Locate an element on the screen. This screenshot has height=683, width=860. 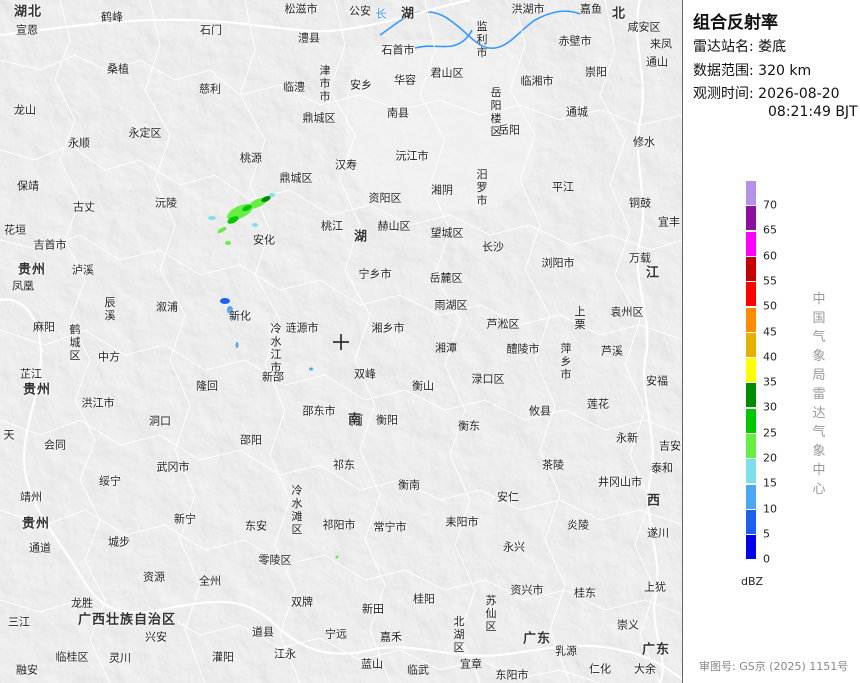
station-label: 雷达站名: is located at coordinates (723, 47).